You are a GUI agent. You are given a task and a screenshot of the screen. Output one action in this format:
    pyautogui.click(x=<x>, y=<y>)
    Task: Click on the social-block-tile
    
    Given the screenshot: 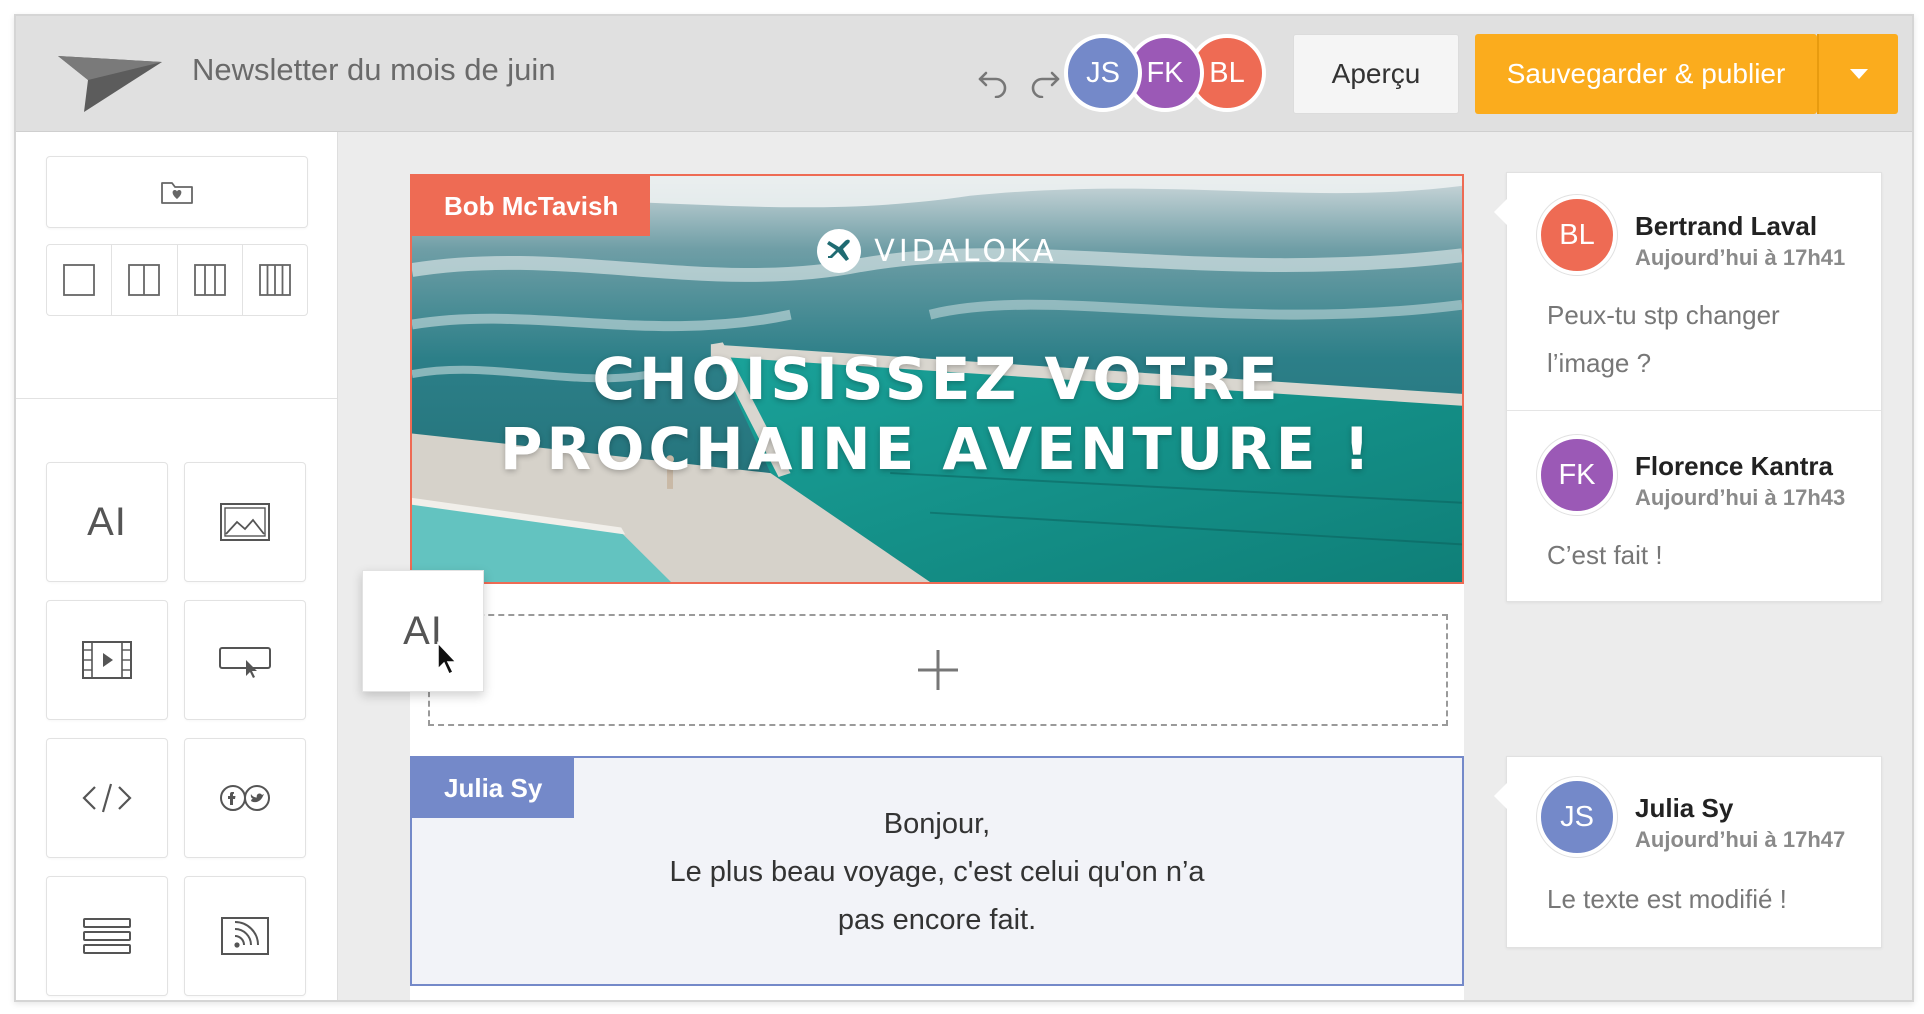 What is the action you would take?
    pyautogui.click(x=245, y=798)
    